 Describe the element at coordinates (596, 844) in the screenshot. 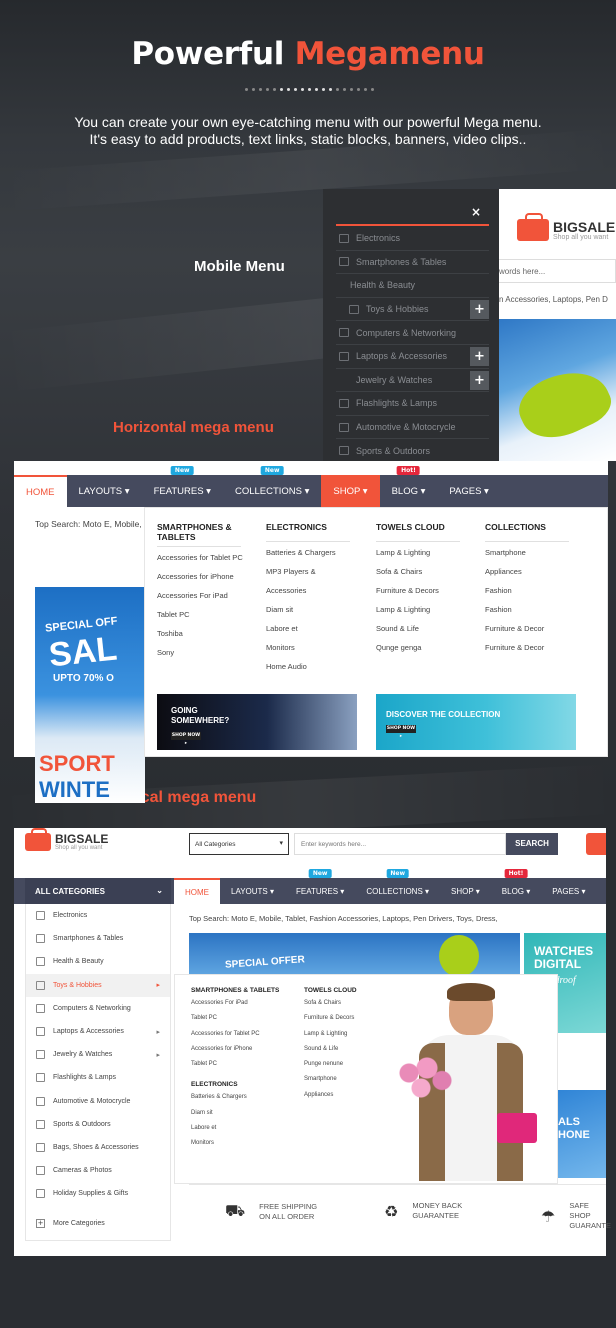

I see `cart-icon` at that location.